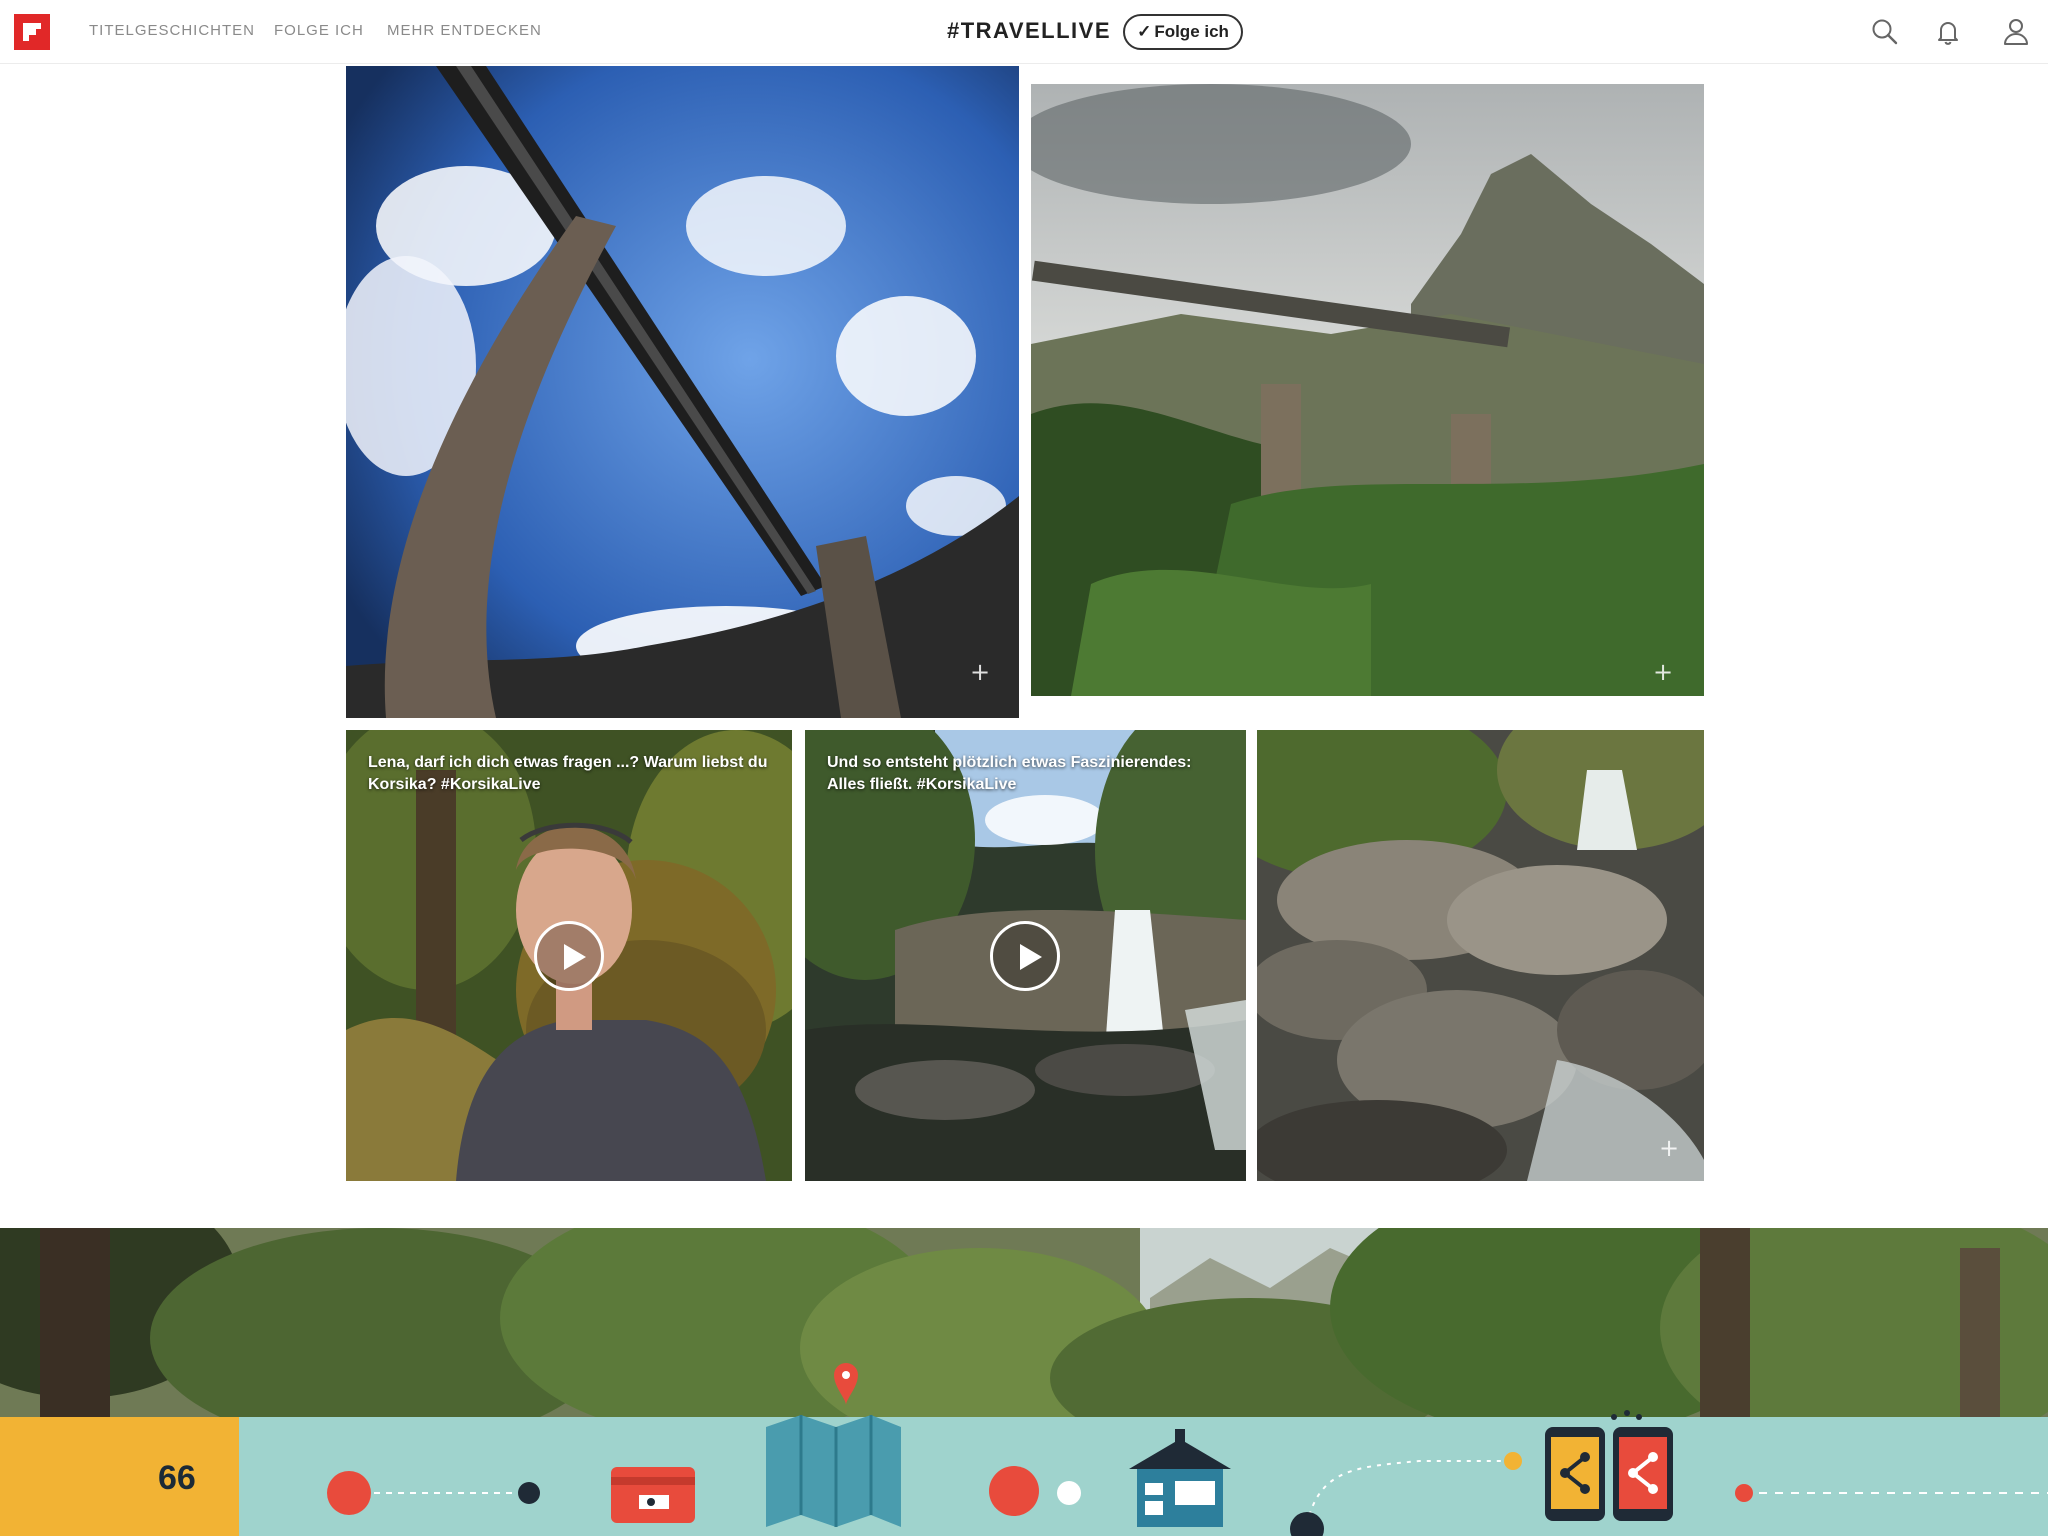 The image size is (2048, 1536). I want to click on bridge-fisheye-photo: +, so click(682, 392).